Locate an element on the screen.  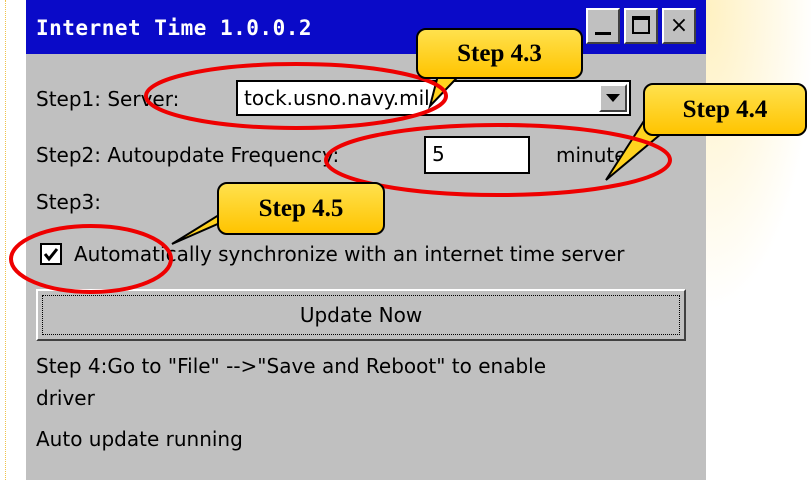
callout-step-4-4: Step 4.4 is located at coordinates (725, 109).